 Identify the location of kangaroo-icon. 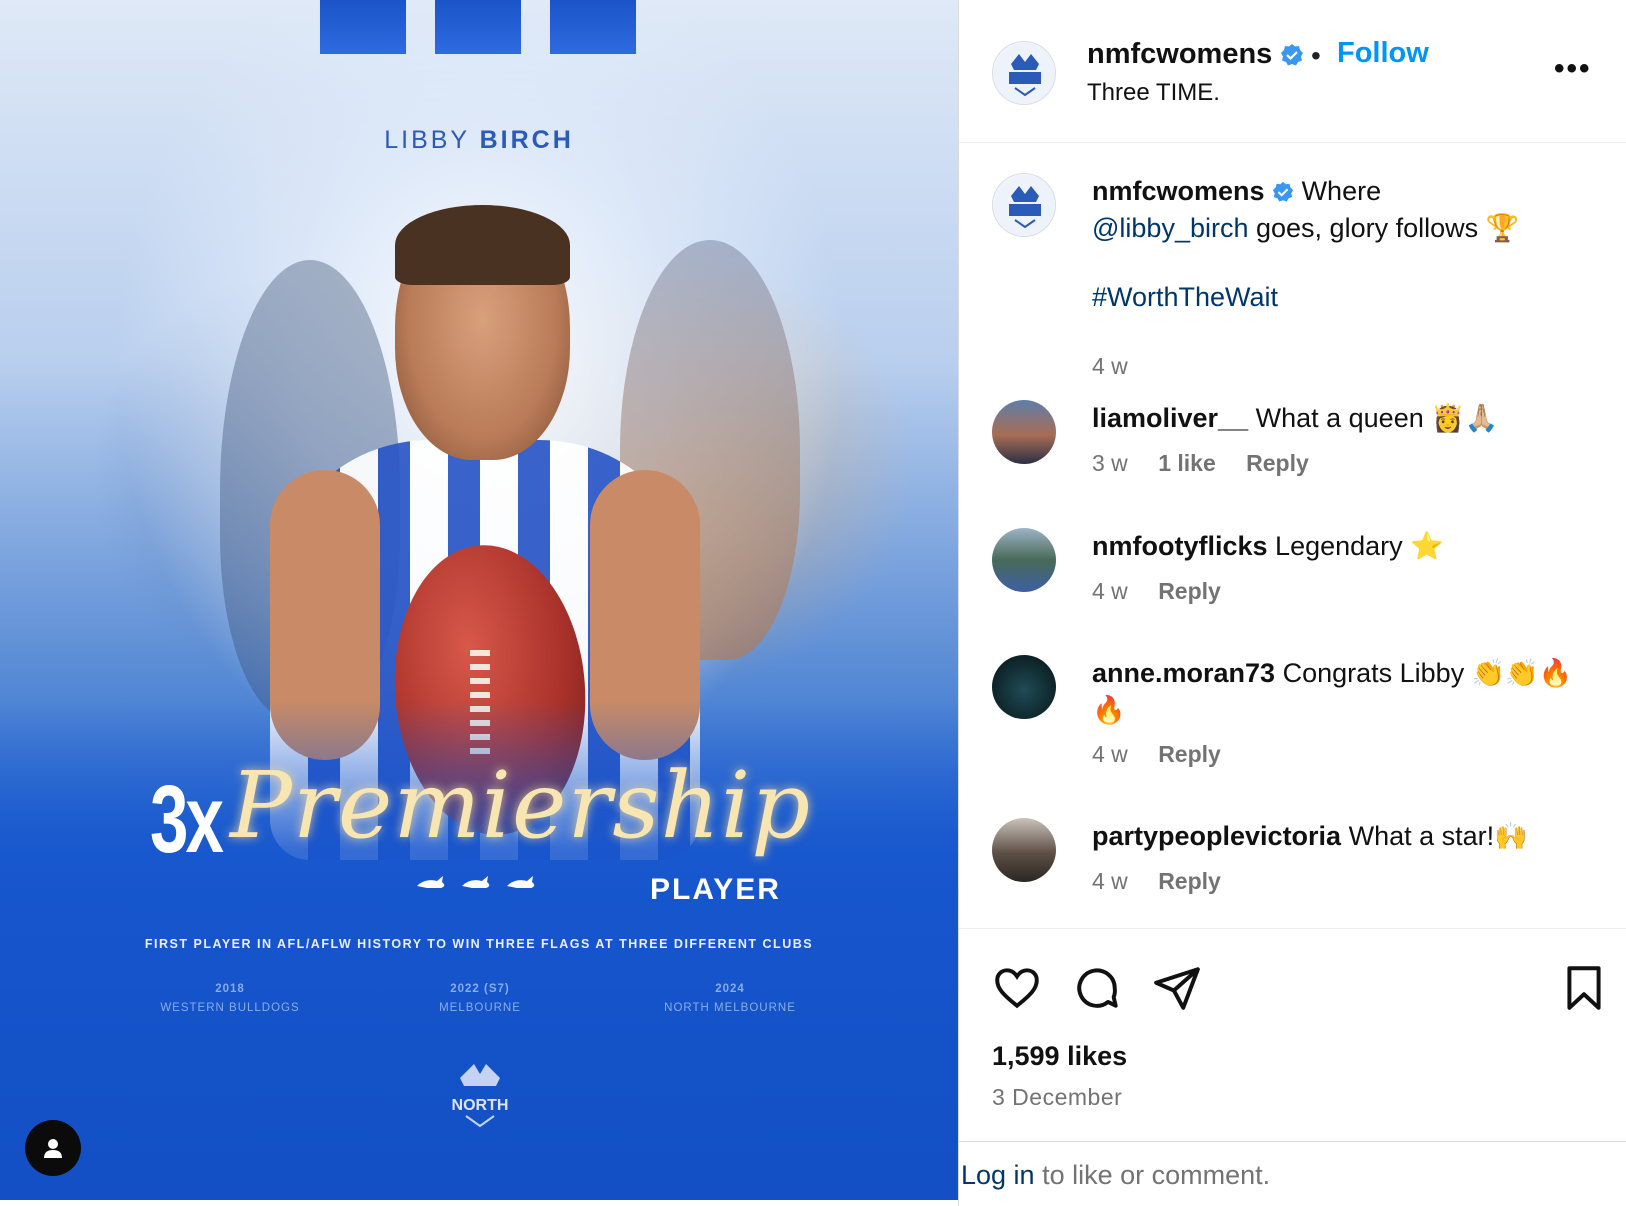
(476, 882).